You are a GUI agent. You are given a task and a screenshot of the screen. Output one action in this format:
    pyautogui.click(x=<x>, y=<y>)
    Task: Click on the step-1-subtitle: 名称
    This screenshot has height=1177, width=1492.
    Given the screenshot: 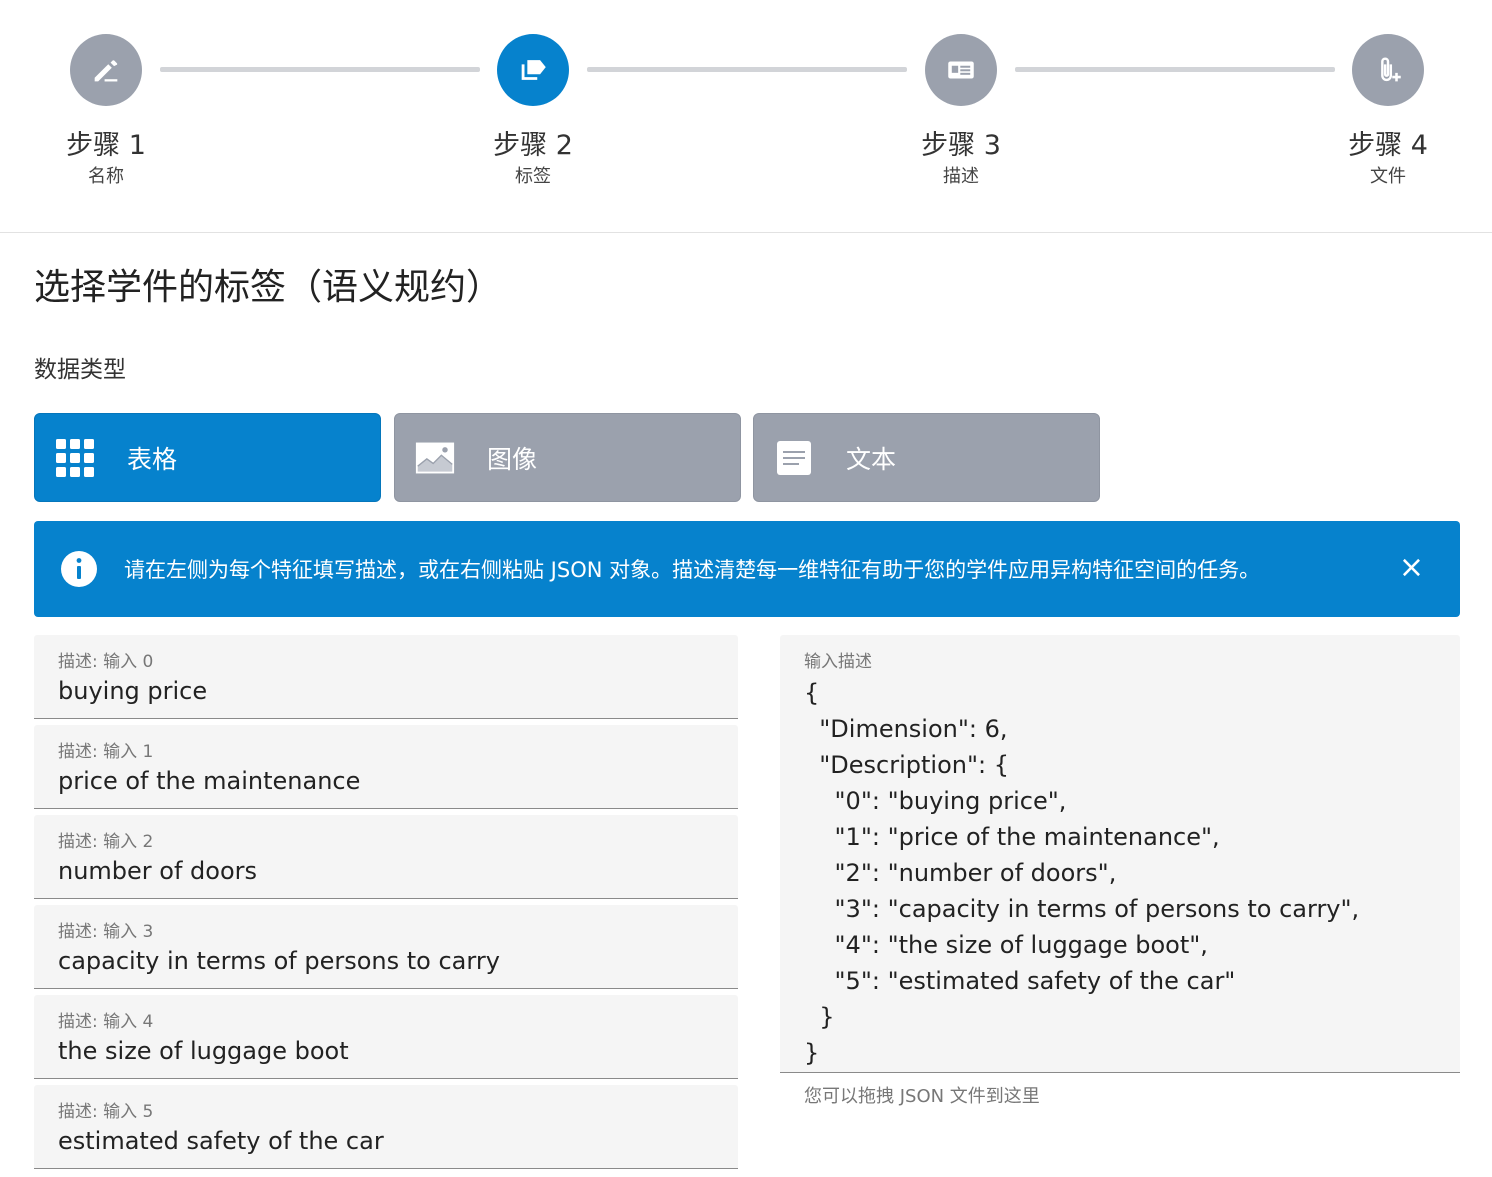 What is the action you would take?
    pyautogui.click(x=106, y=176)
    